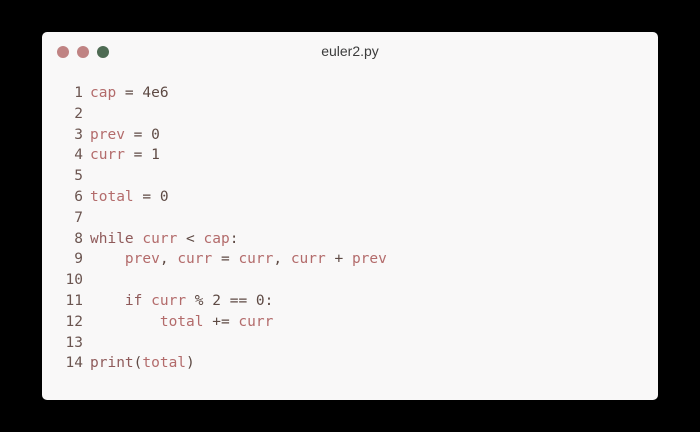  What do you see at coordinates (350, 239) in the screenshot?
I see `code-line: 8 while curr < cap:` at bounding box center [350, 239].